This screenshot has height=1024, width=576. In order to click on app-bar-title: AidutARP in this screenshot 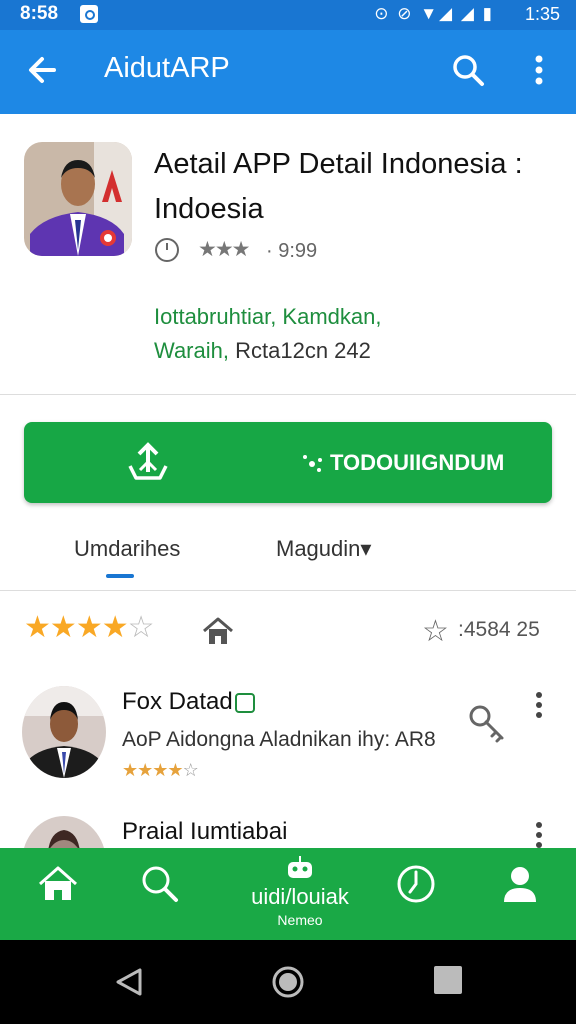, I will do `click(167, 68)`.